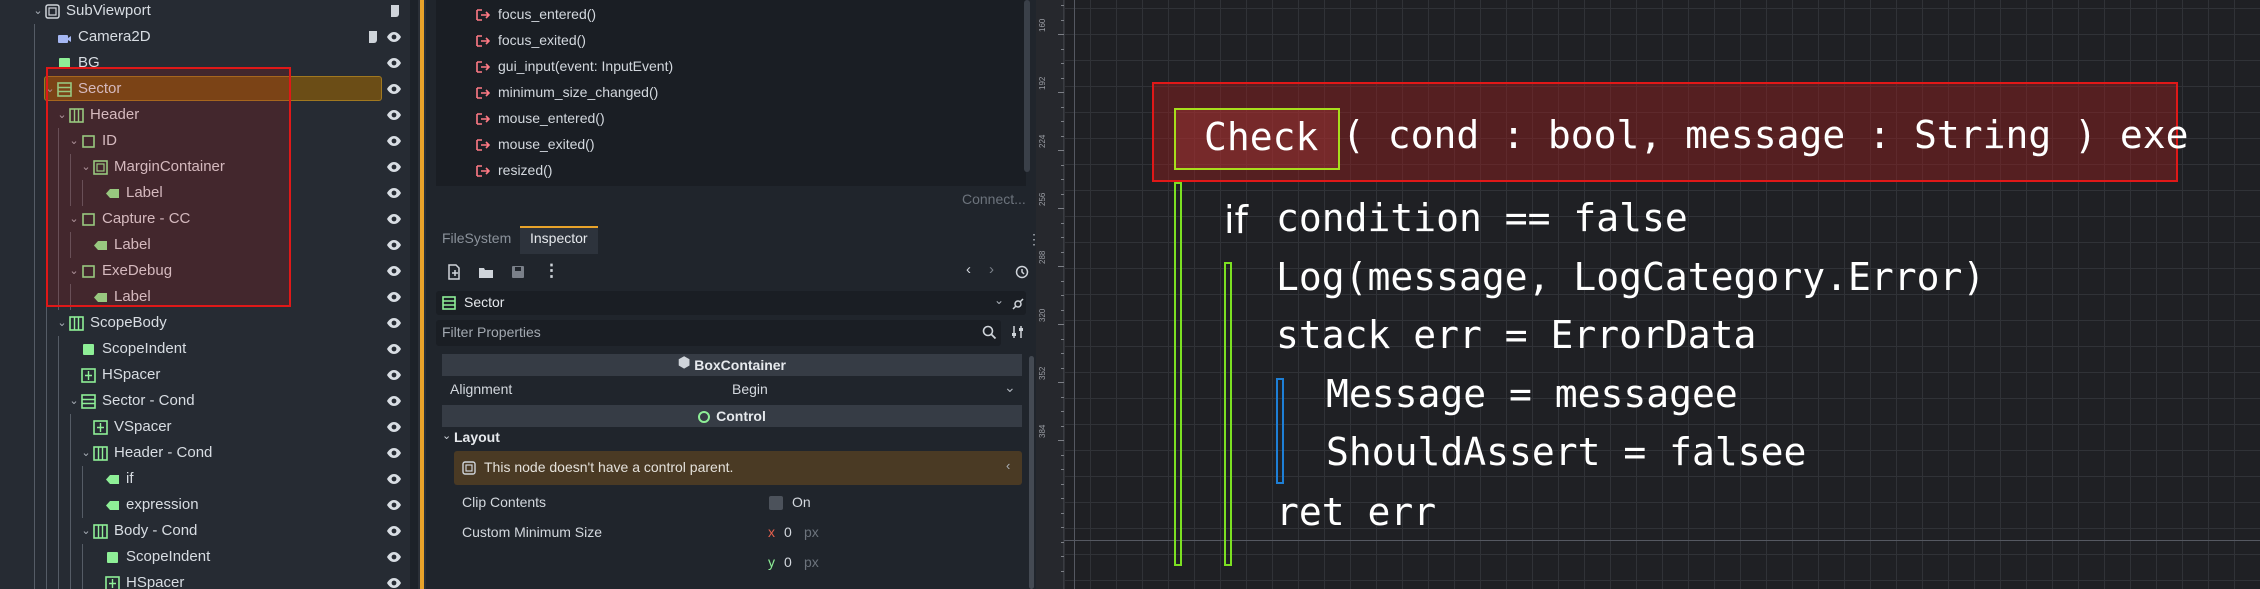 Image resolution: width=2260 pixels, height=589 pixels. What do you see at coordinates (205, 323) in the screenshot?
I see `tree-row: ⌄ ScopeBody` at bounding box center [205, 323].